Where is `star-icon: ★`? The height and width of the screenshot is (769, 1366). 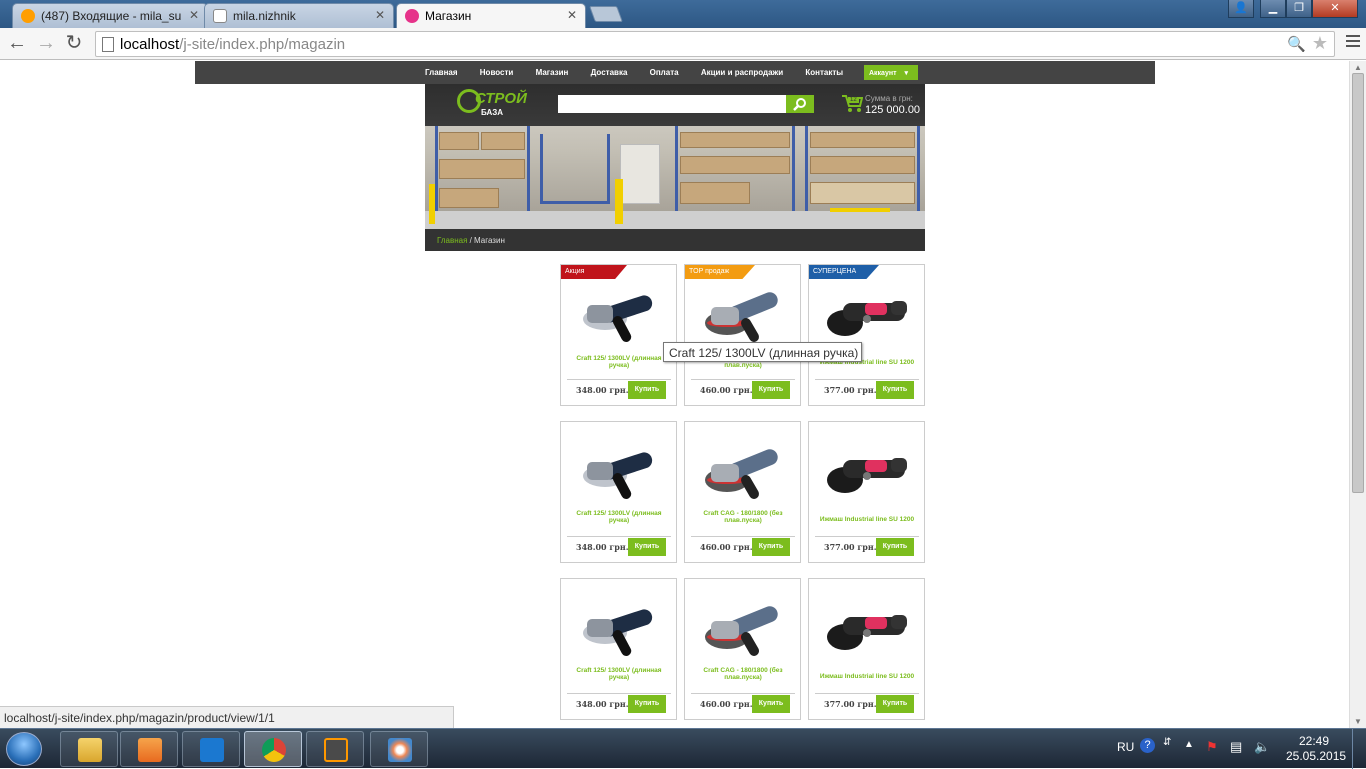
star-icon: ★ is located at coordinates (1320, 43).